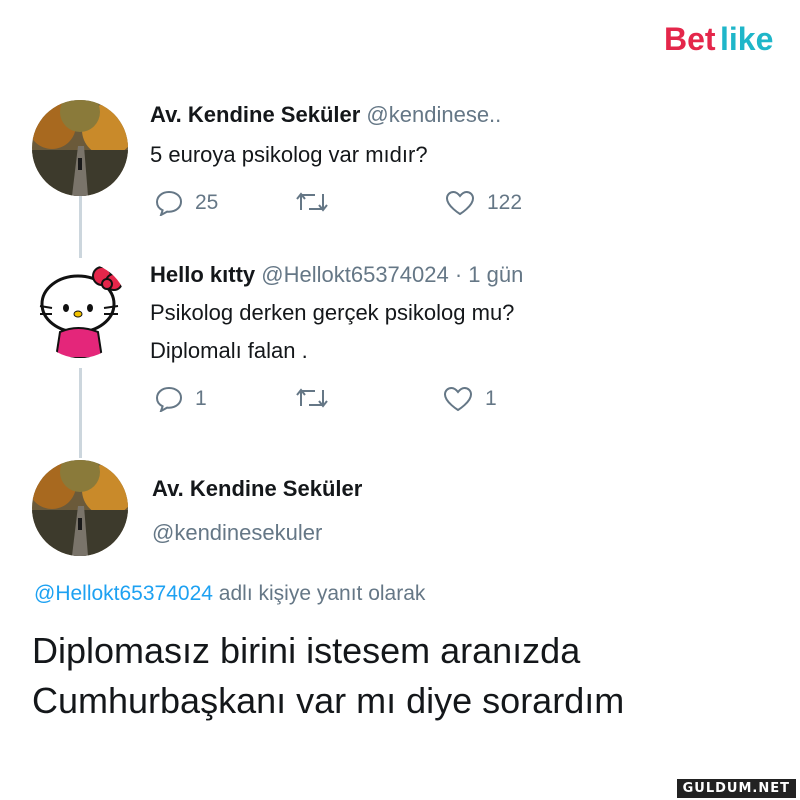 Image resolution: width=800 pixels, height=800 pixels. I want to click on svg-text: like, so click(746, 39).